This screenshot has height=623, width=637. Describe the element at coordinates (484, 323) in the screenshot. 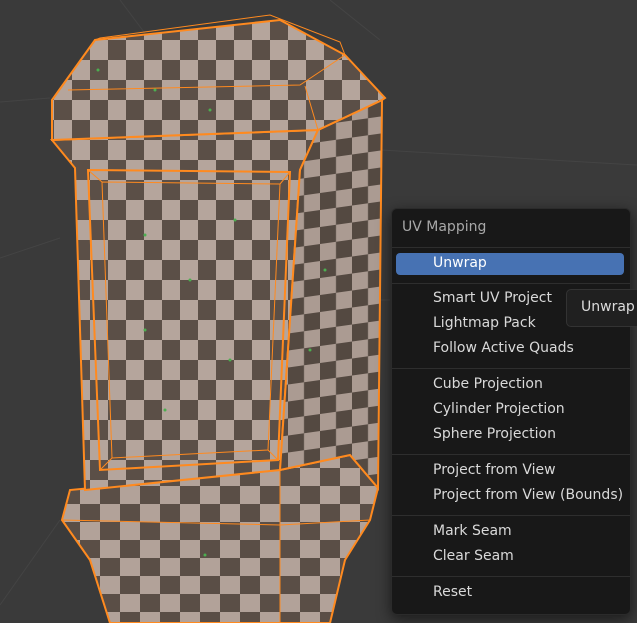

I see `menu-item-label: Lightmap Pack` at that location.